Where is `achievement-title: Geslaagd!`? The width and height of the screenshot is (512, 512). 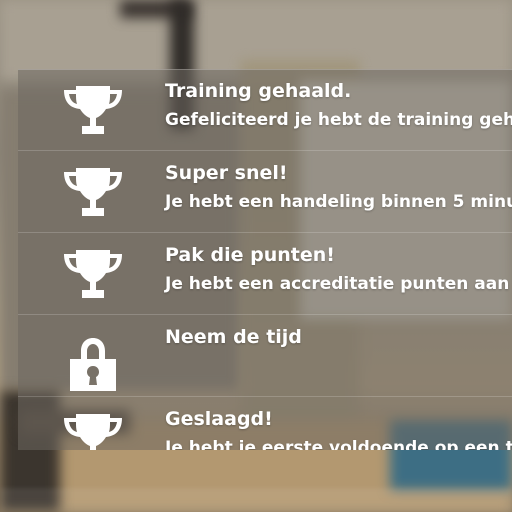
achievement-title: Geslaagd! is located at coordinates (219, 419).